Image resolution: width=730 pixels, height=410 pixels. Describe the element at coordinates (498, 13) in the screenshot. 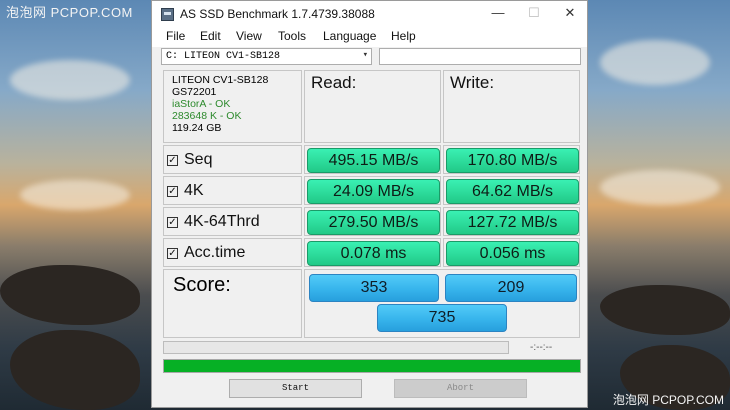

I see `minimize-button: —` at that location.